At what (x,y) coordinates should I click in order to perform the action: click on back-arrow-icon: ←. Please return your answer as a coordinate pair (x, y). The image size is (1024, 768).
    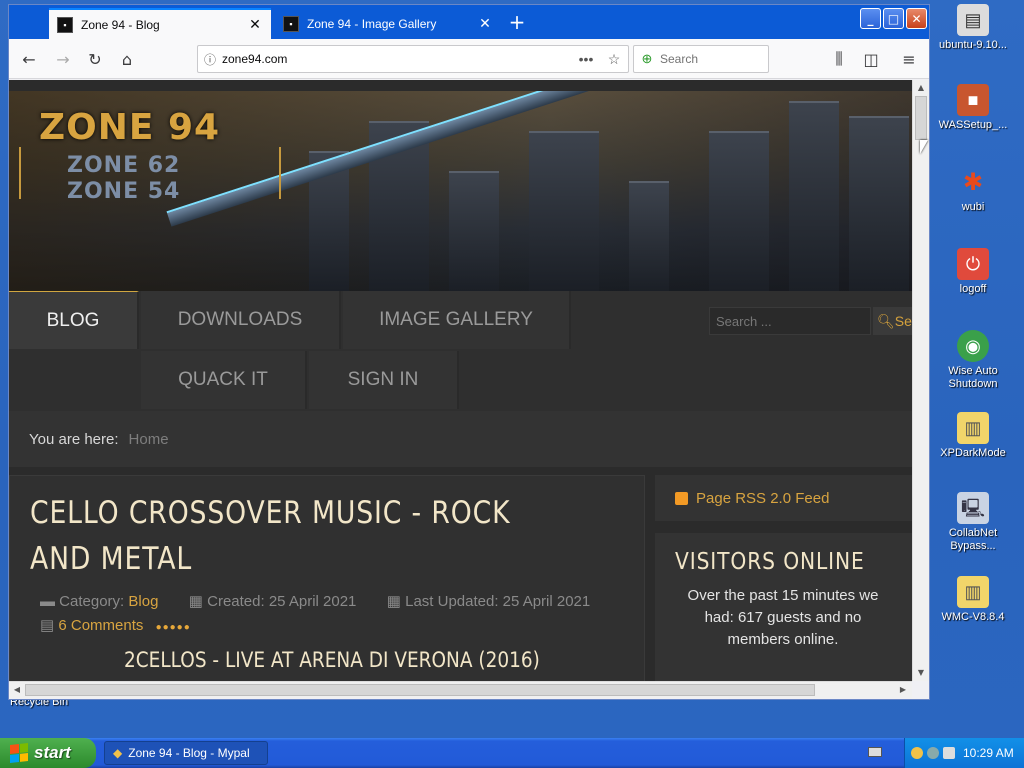
    Looking at the image, I should click on (29, 59).